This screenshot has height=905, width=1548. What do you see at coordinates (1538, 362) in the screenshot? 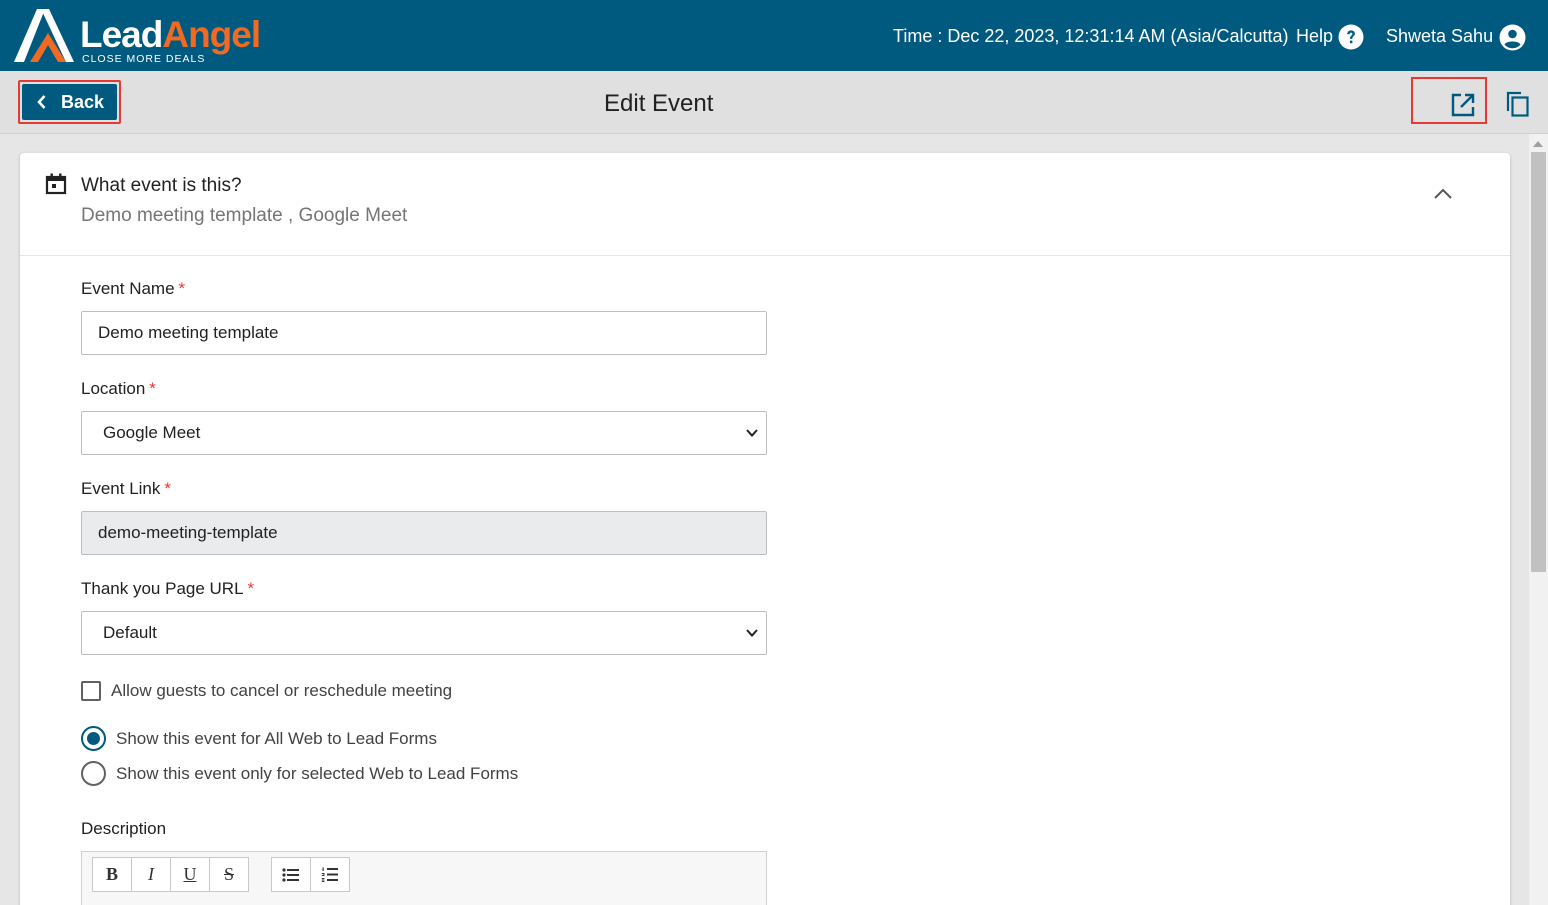
I see `scrollbar-thumb` at bounding box center [1538, 362].